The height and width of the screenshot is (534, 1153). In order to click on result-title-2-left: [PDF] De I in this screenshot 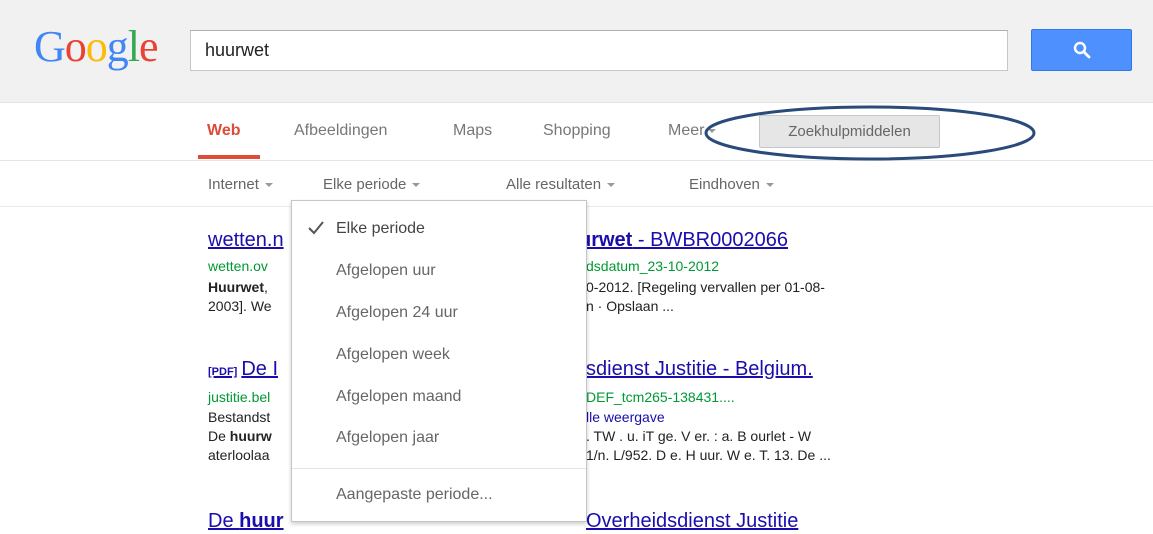, I will do `click(243, 369)`.